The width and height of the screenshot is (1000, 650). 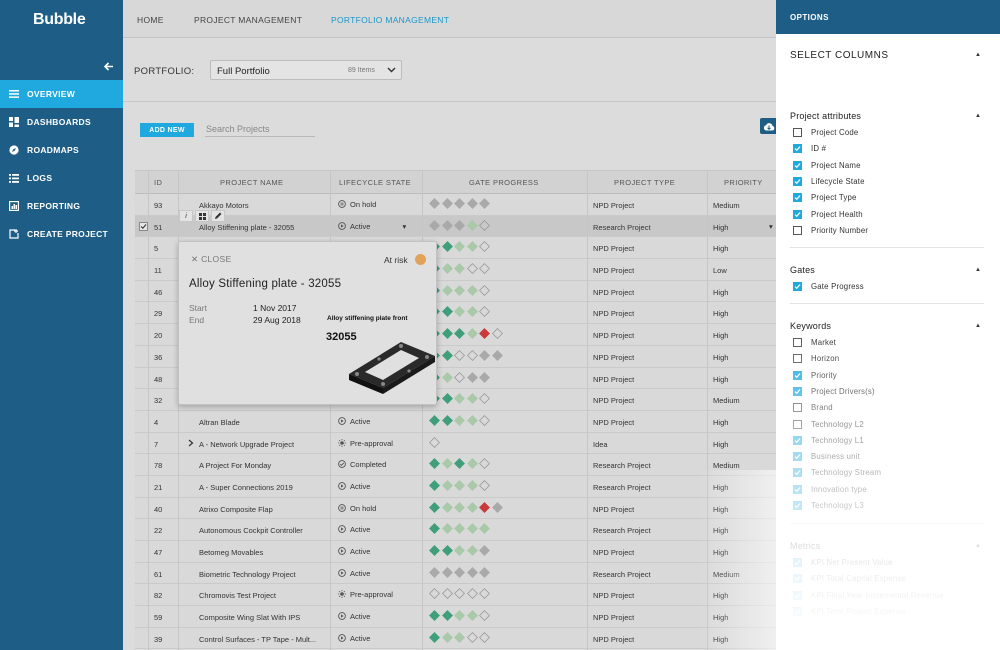 I want to click on cell-project-name: Akkayo Motors, so click(x=224, y=205).